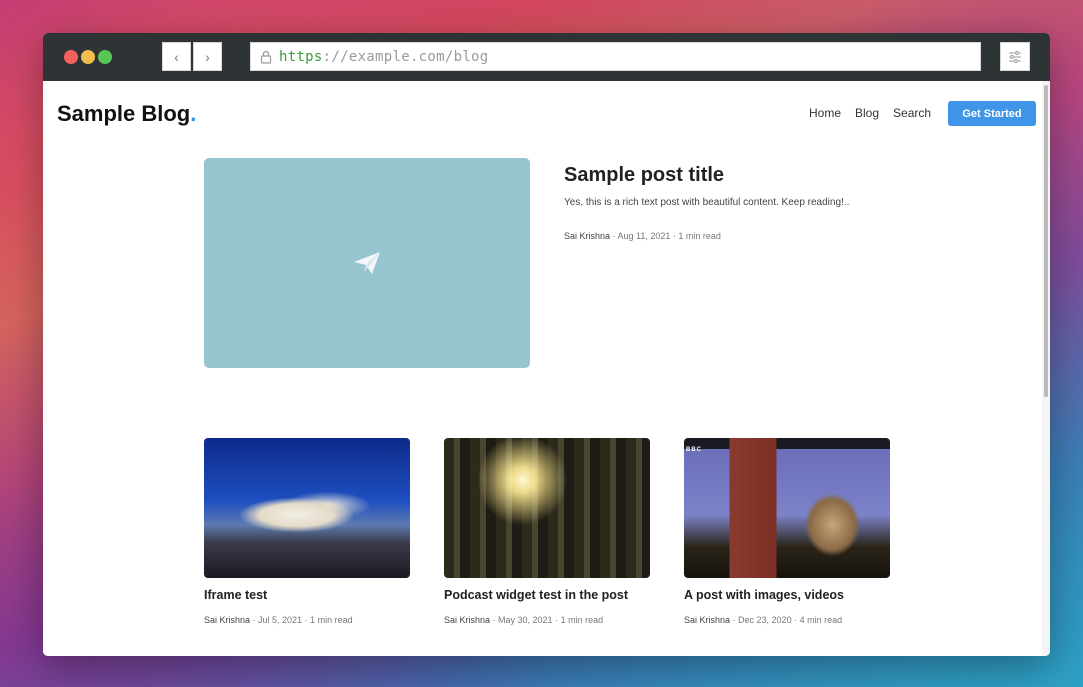 This screenshot has height=687, width=1083. I want to click on featured-post-title: Sample post title, so click(644, 175).